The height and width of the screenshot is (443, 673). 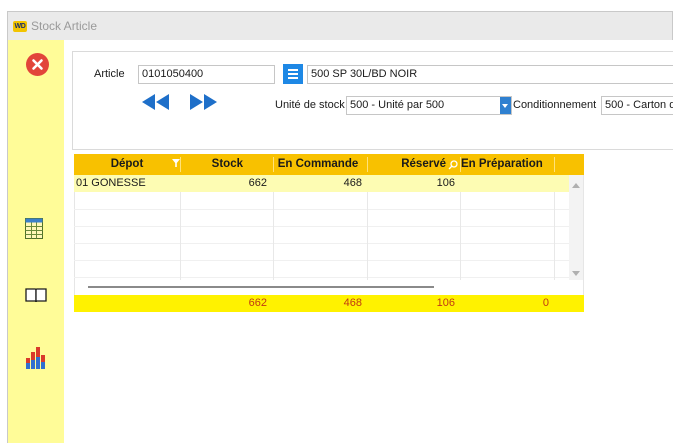 I want to click on unit-of-stock-select: 500 - Unité par 500, so click(x=429, y=105).